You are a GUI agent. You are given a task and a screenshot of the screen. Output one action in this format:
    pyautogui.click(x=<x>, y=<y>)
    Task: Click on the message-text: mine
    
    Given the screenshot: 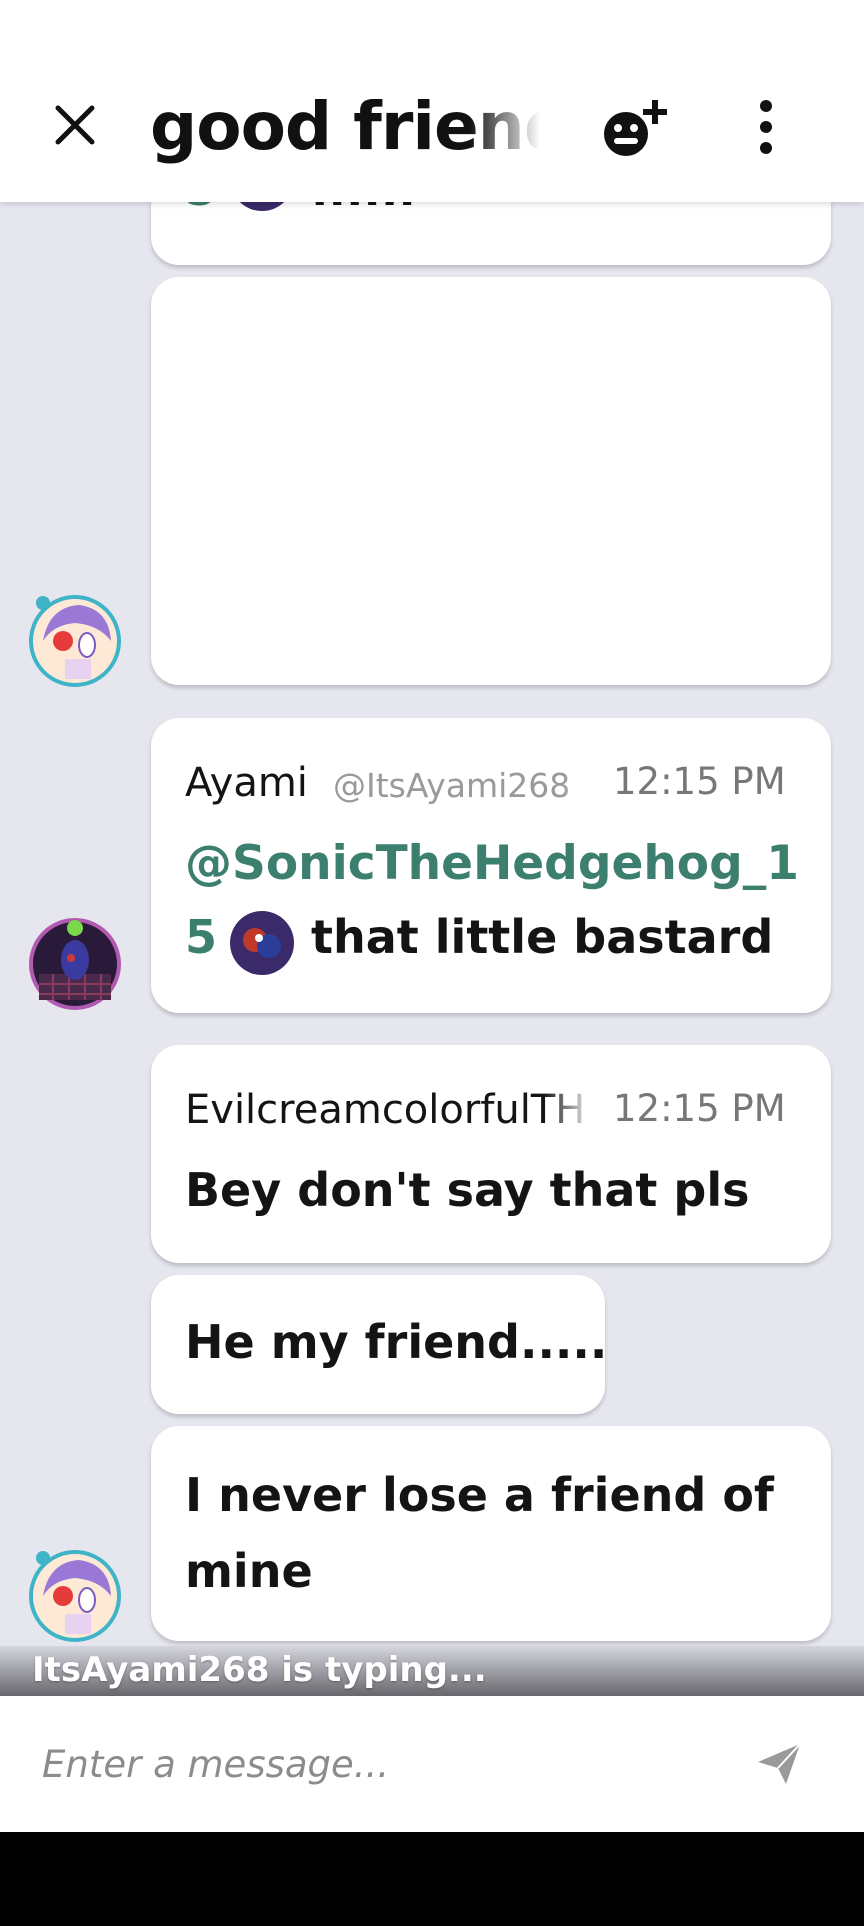 What is the action you would take?
    pyautogui.click(x=249, y=1571)
    